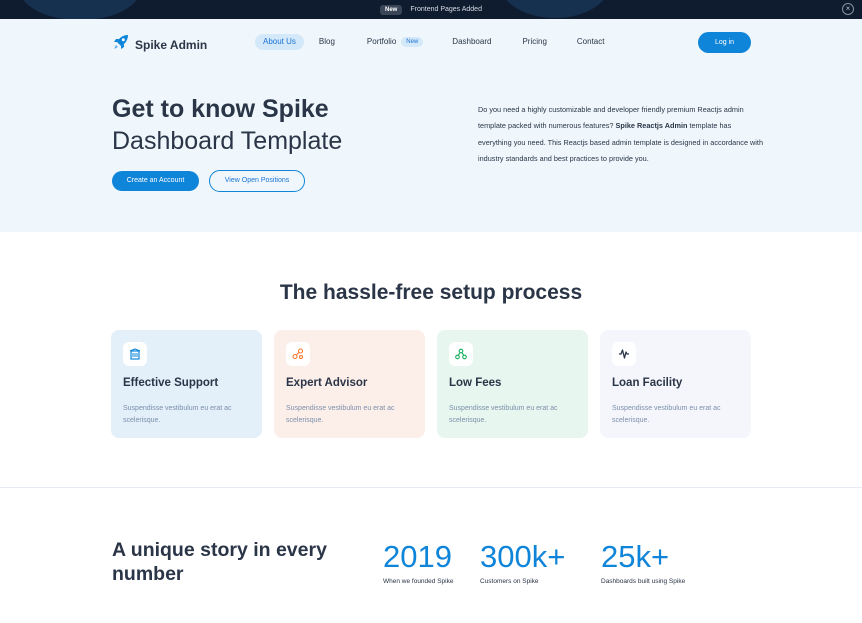 The height and width of the screenshot is (623, 862). What do you see at coordinates (171, 383) in the screenshot?
I see `card-title: Effective Support` at bounding box center [171, 383].